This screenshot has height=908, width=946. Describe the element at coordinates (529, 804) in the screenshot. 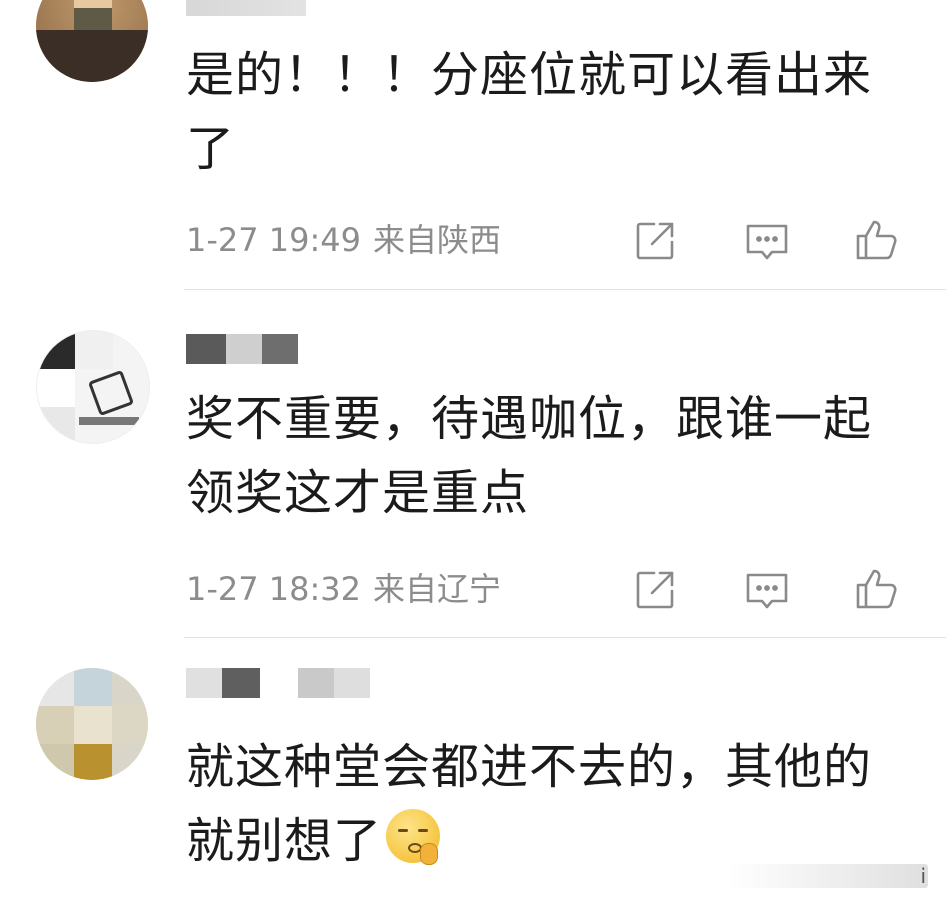

I see `comment-text-body: 就这种堂会都进不去的，其他的就别想了` at that location.